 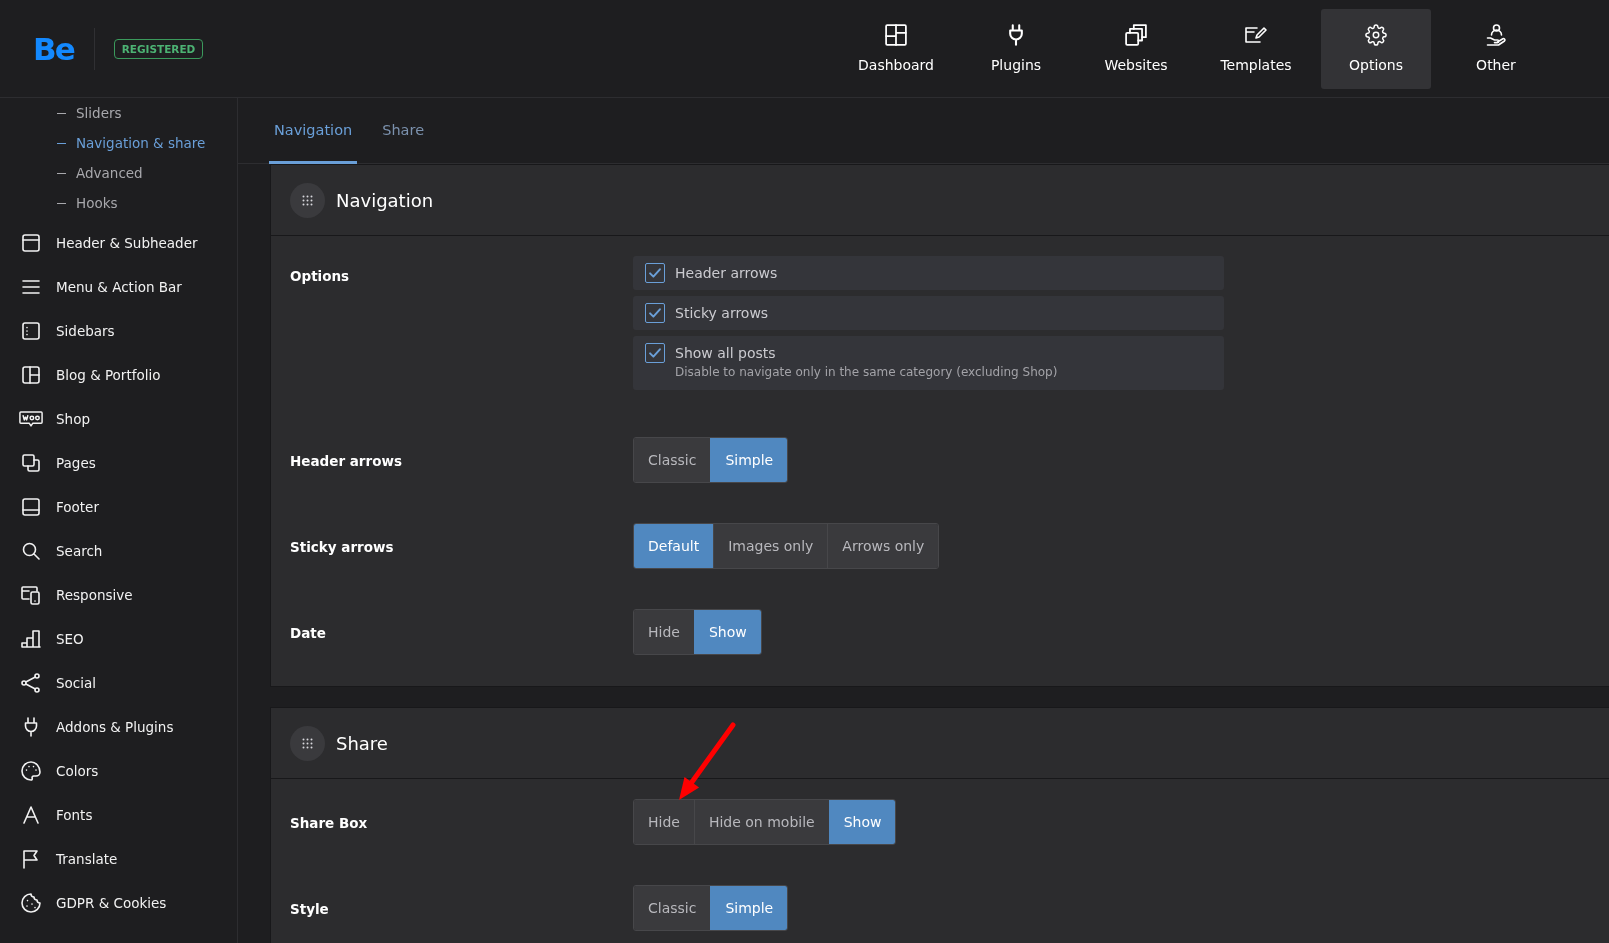 I want to click on field-label: Sticky arrows, so click(x=342, y=546).